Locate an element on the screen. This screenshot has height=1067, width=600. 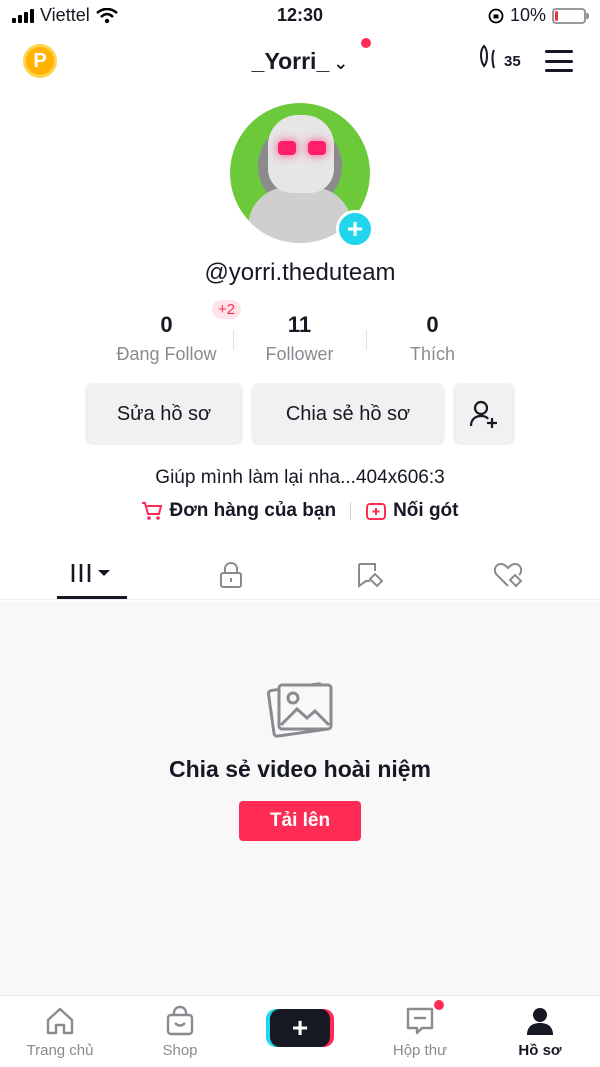
followers-stat: 11 Follower is located at coordinates (299, 338).